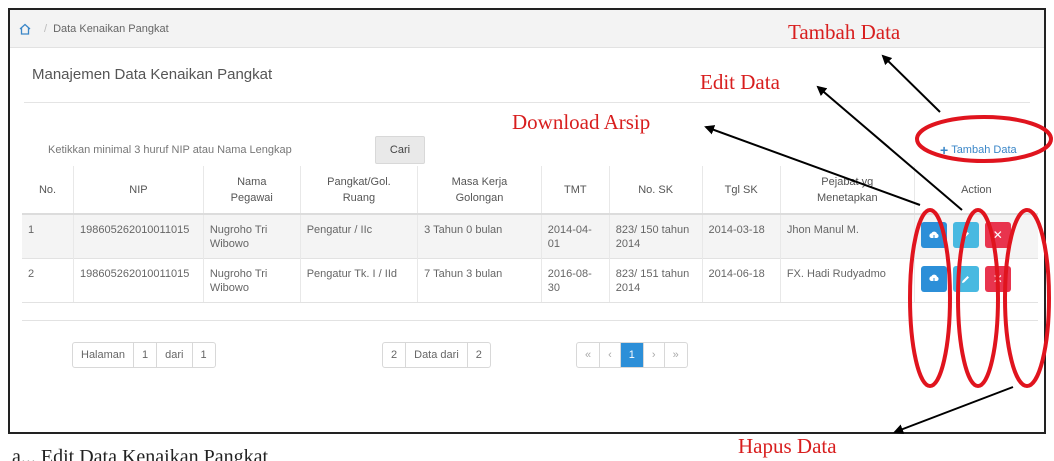  I want to click on arrow-download, so click(812, 165).